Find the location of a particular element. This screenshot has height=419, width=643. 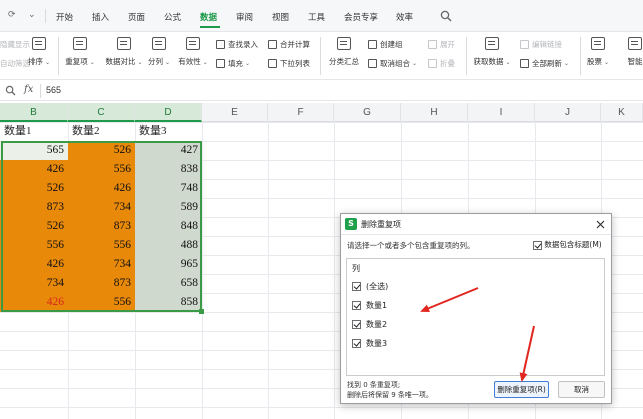

red-arrow-to-list is located at coordinates (449, 300).